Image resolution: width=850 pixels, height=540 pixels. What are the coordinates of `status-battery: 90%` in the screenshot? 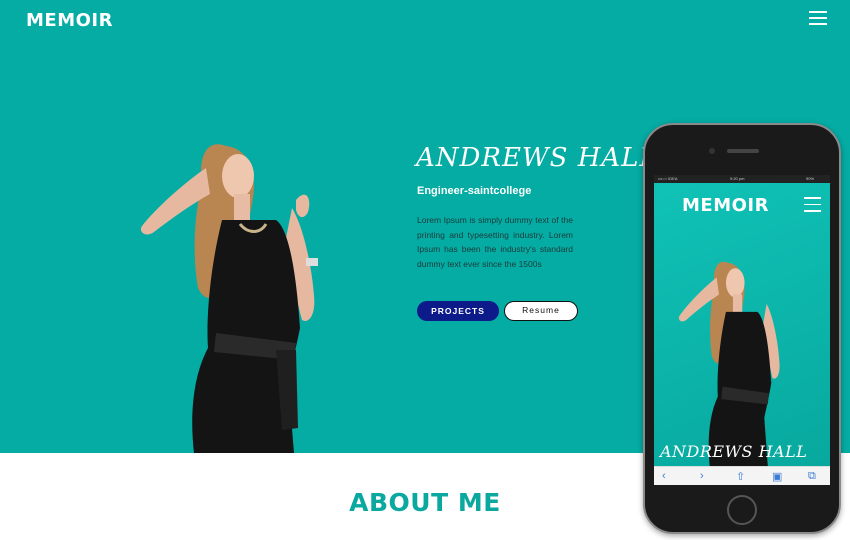 It's located at (810, 178).